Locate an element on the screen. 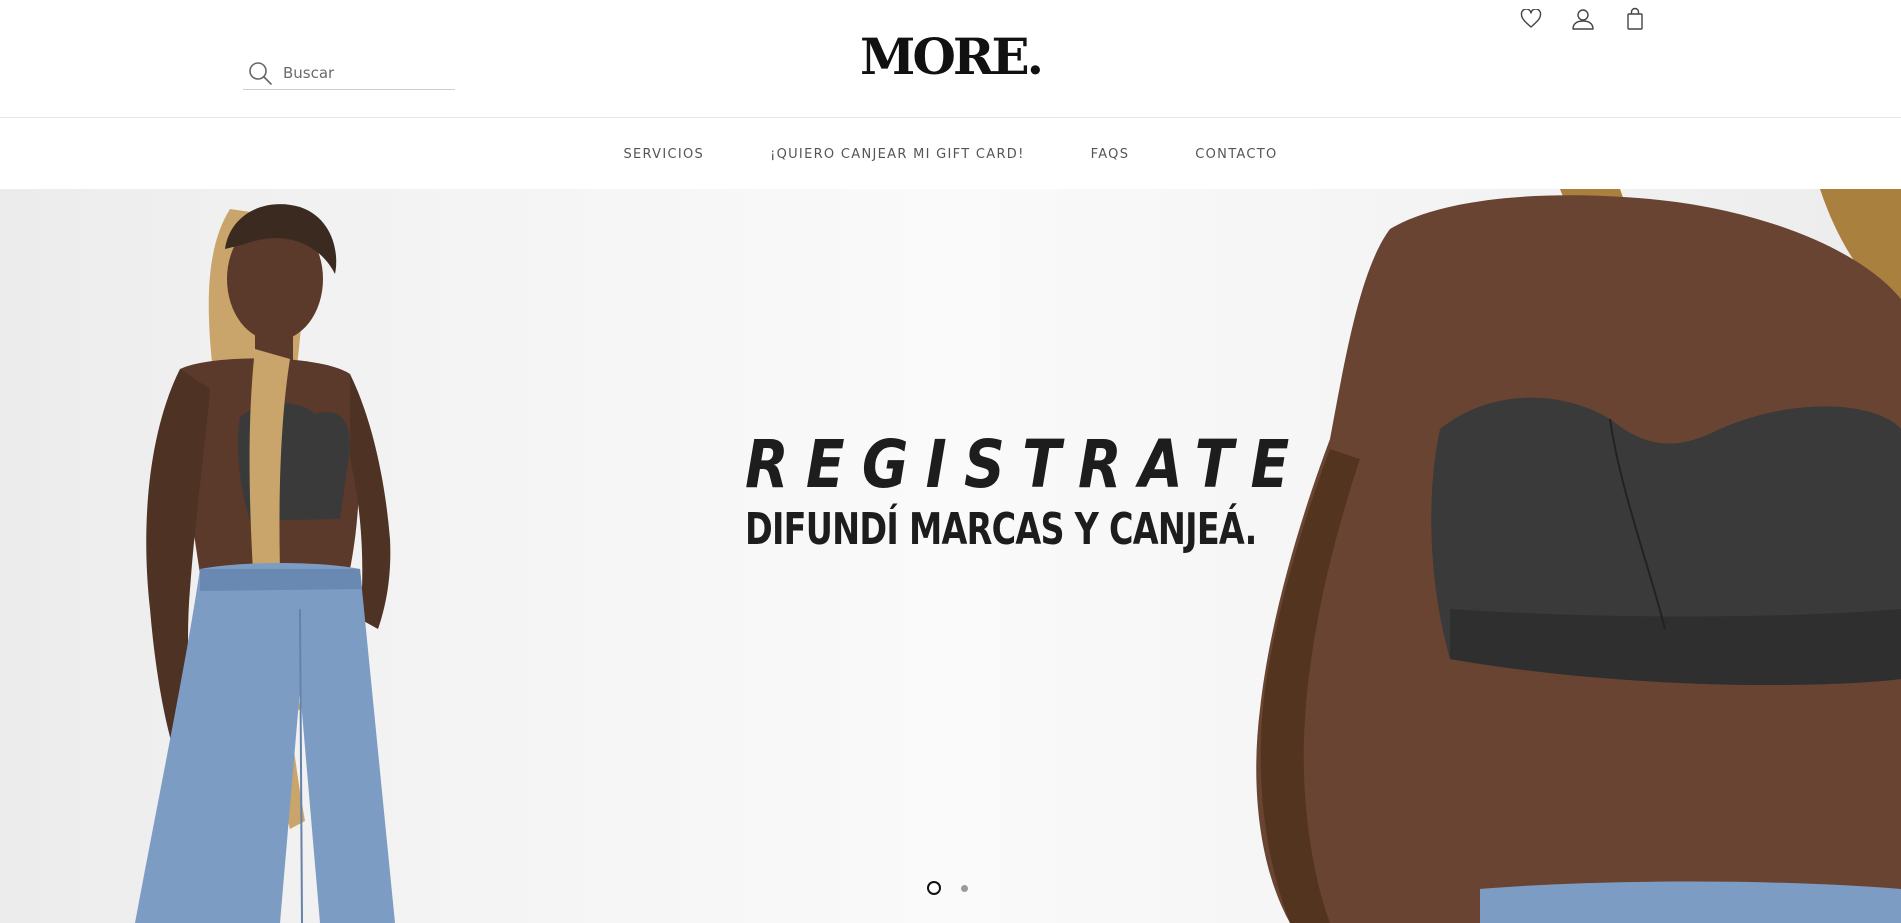 The width and height of the screenshot is (1901, 923). header-actions is located at coordinates (1583, 19).